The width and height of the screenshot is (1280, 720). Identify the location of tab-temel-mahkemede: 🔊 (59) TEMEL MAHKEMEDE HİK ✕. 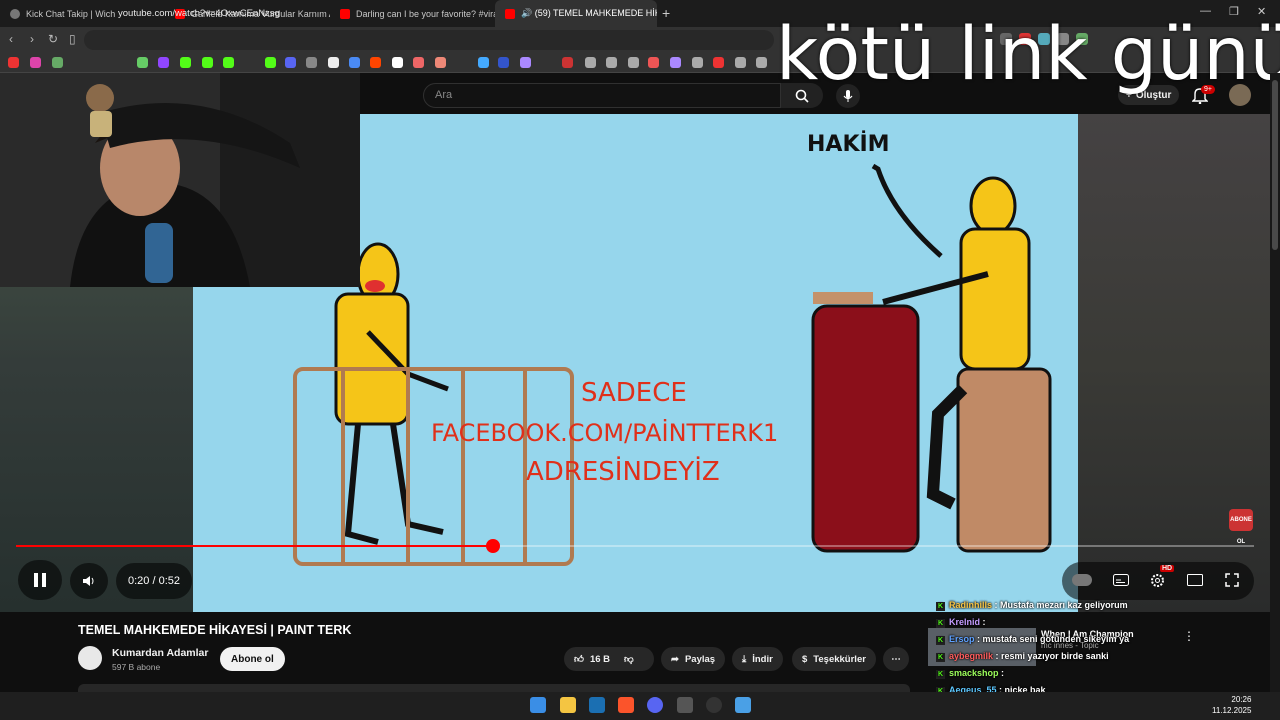
(576, 13).